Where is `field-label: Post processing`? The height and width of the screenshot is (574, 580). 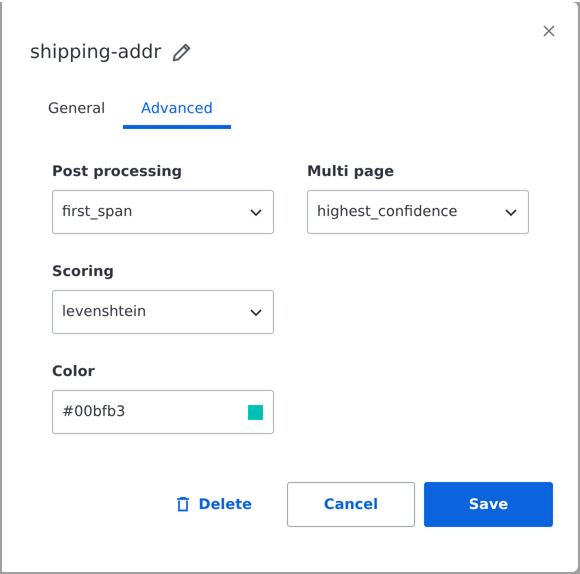
field-label: Post processing is located at coordinates (118, 173).